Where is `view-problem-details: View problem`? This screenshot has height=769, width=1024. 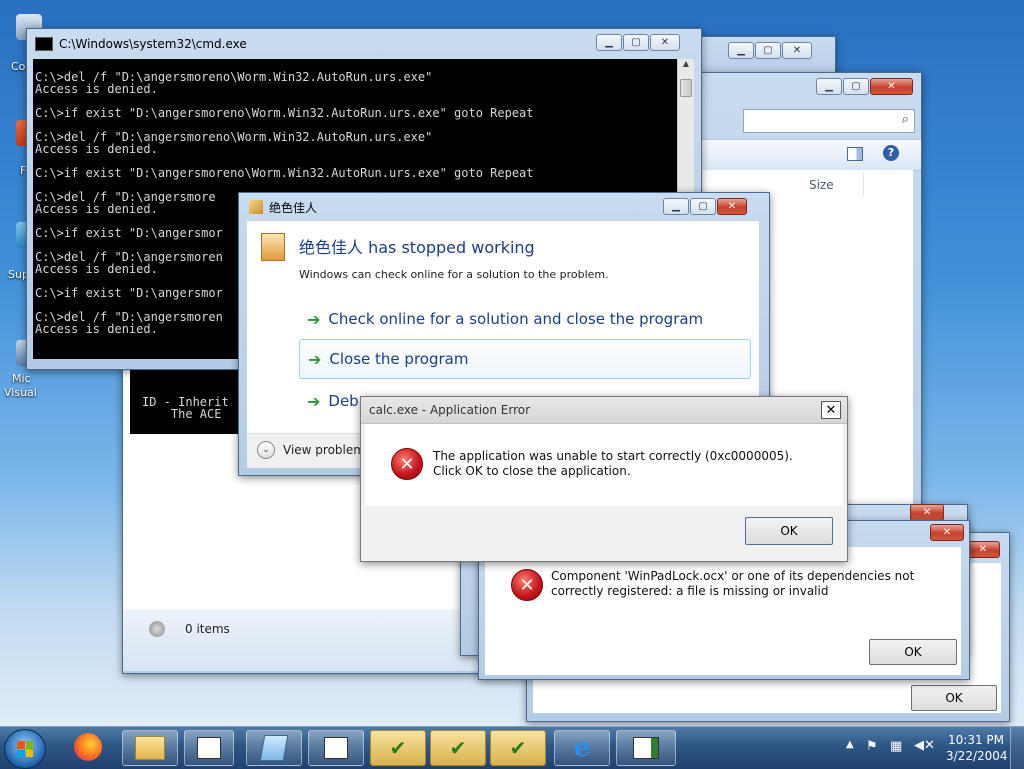 view-problem-details: View problem is located at coordinates (324, 450).